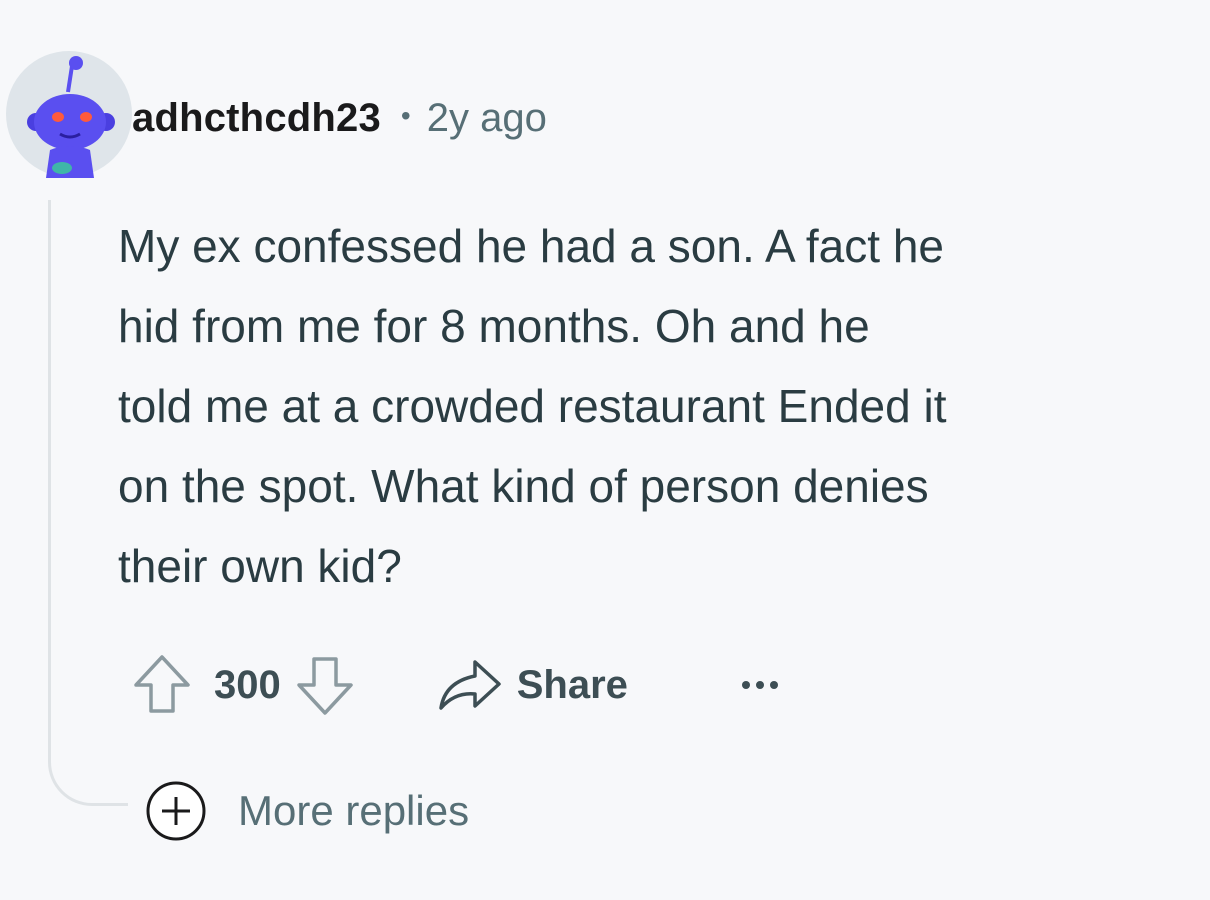 This screenshot has height=900, width=1210. I want to click on upvote-arrow-icon, so click(162, 684).